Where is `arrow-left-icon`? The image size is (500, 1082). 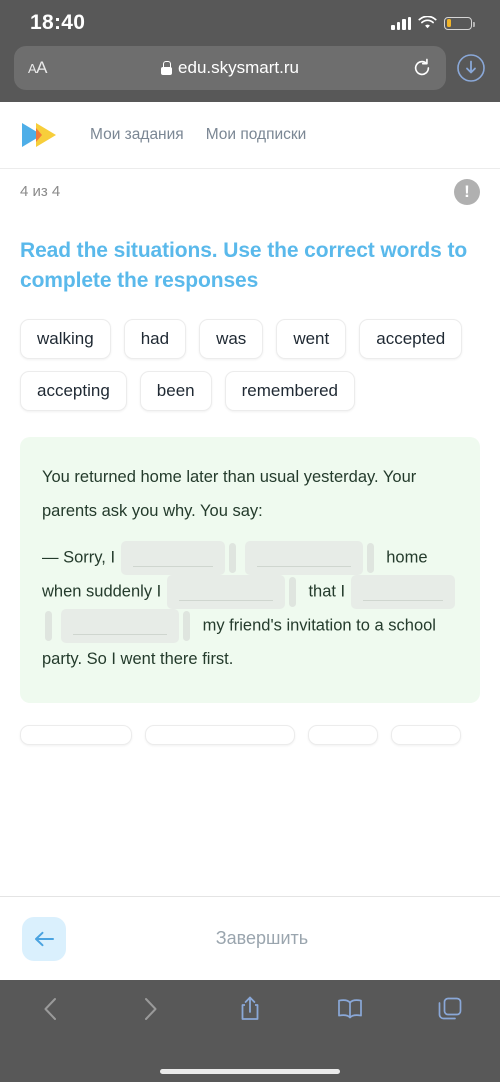 arrow-left-icon is located at coordinates (44, 938).